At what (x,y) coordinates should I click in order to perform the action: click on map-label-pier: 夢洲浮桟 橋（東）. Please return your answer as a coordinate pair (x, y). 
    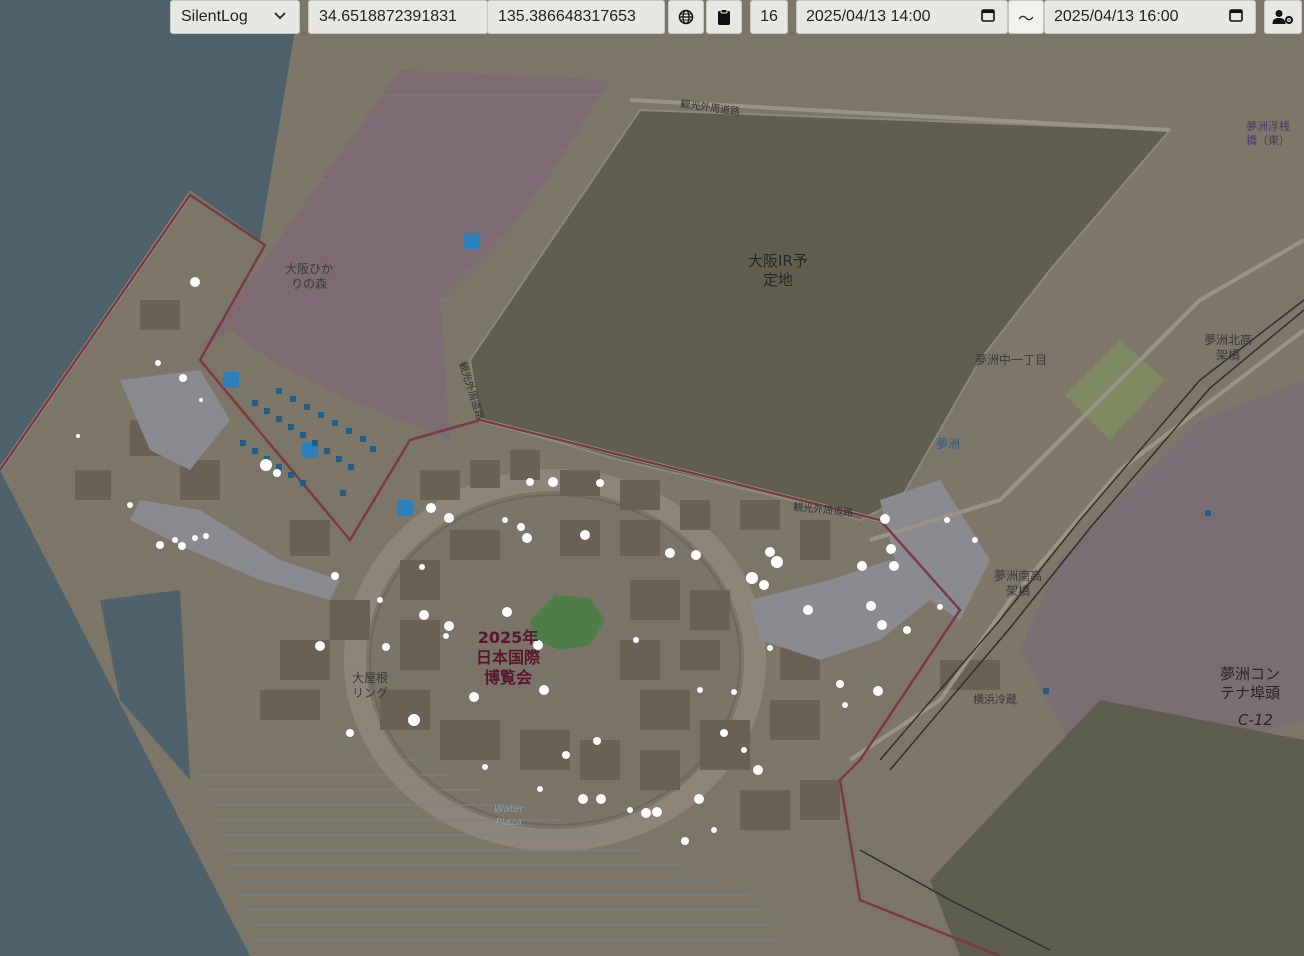
    Looking at the image, I should click on (1268, 133).